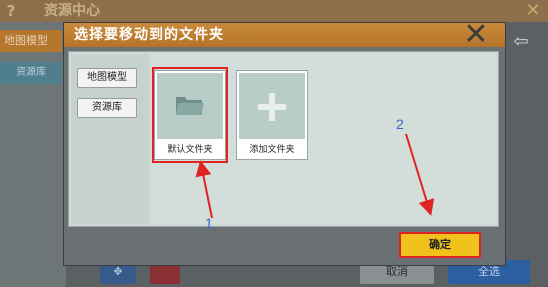 The image size is (548, 287). Describe the element at coordinates (521, 42) in the screenshot. I see `back-arrow-icon: ⇦` at that location.